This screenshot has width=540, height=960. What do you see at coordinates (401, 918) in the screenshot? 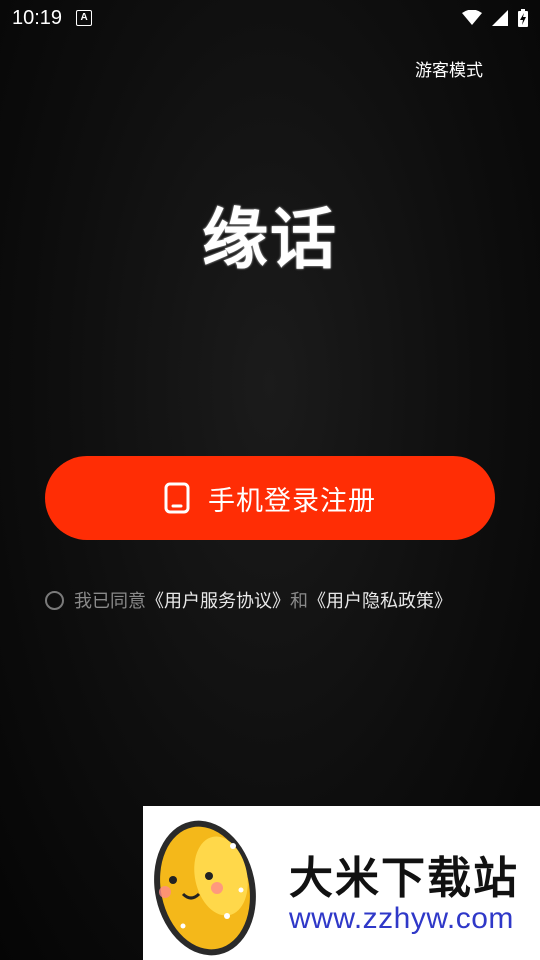
I see `watermark-url: www.zzhyw.com` at bounding box center [401, 918].